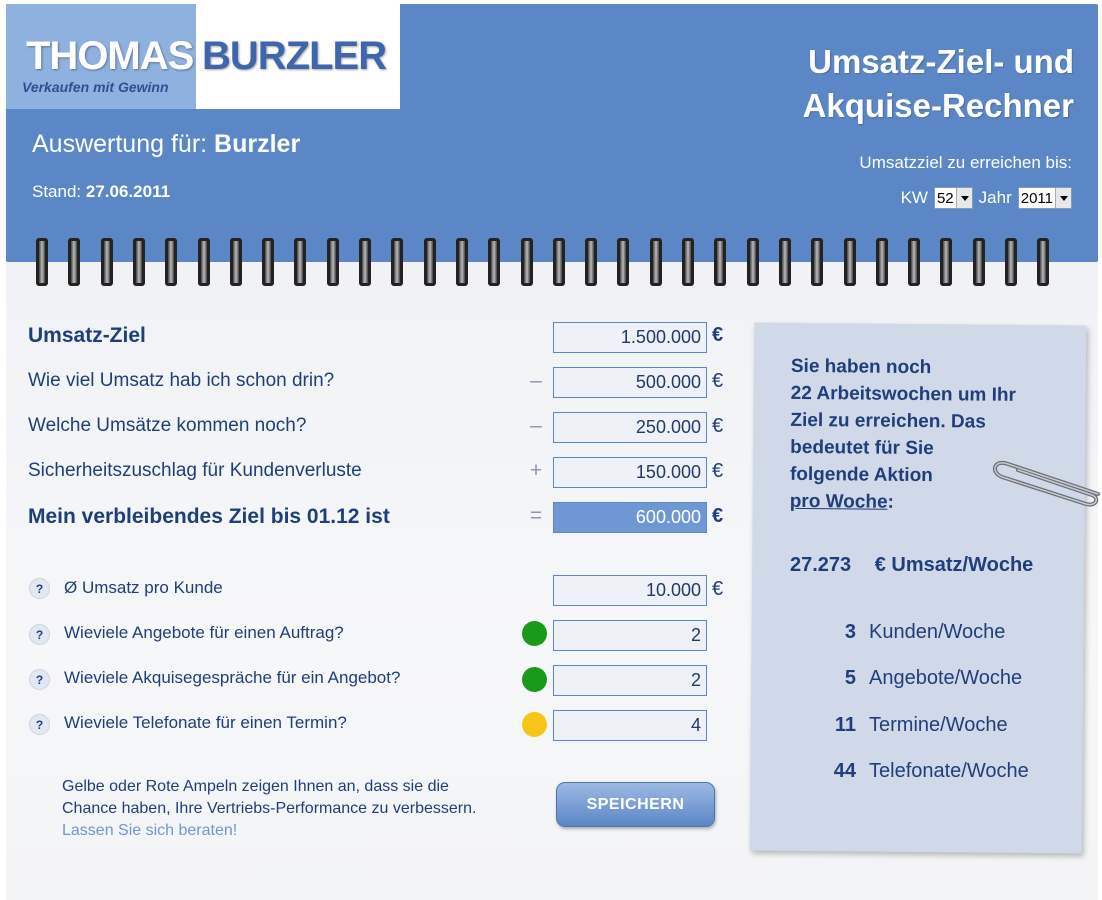  What do you see at coordinates (635, 804) in the screenshot?
I see `save-button: SPEICHERN` at bounding box center [635, 804].